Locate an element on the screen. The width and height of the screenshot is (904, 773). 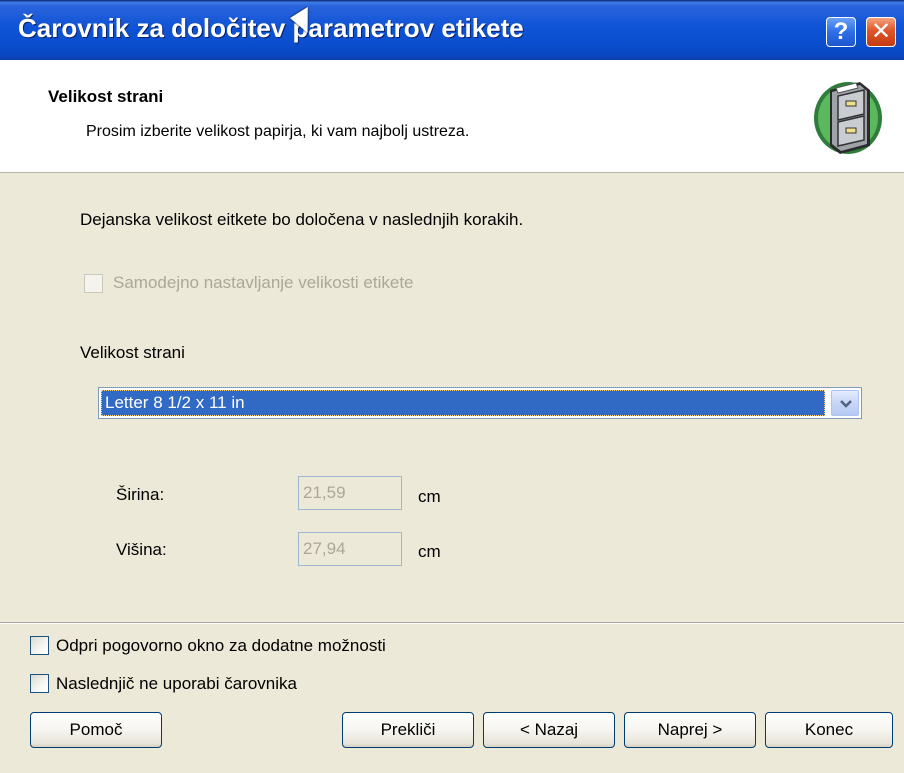
open-dialog-checkbox is located at coordinates (39, 645).